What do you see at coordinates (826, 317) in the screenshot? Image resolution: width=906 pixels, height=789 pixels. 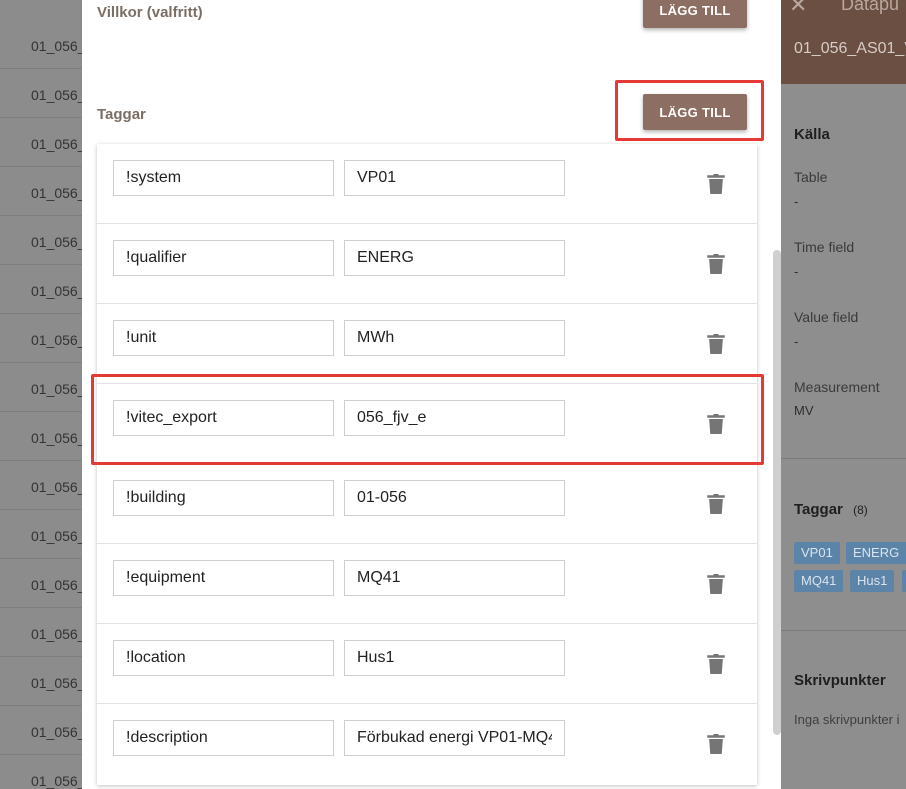 I see `value-field-label: Value field` at bounding box center [826, 317].